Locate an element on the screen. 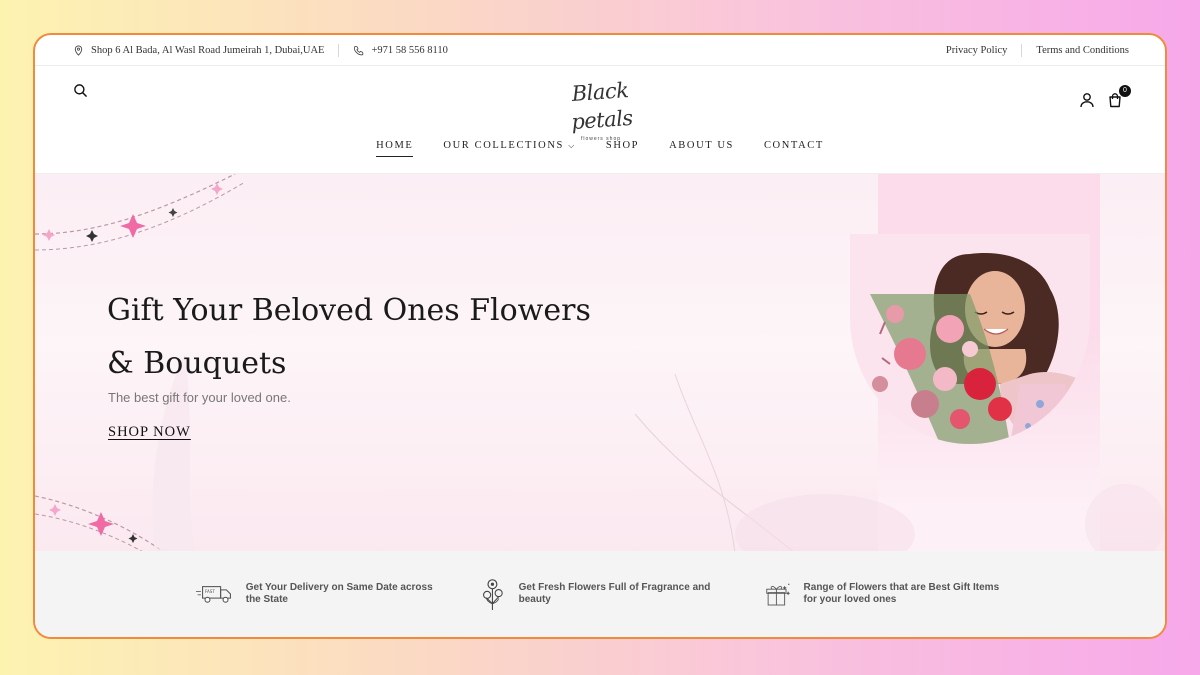 The height and width of the screenshot is (675, 1200). location-pin-icon is located at coordinates (78, 50).